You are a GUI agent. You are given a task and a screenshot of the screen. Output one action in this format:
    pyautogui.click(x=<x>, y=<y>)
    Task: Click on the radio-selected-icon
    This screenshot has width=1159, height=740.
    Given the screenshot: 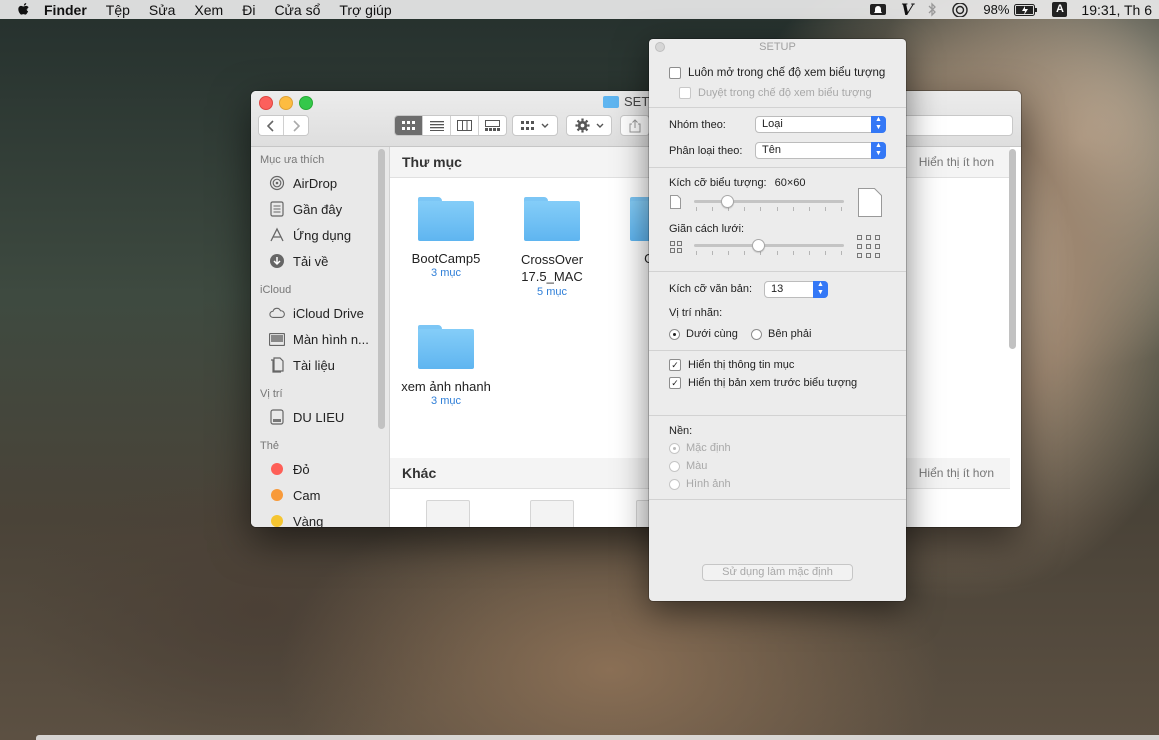 What is the action you would take?
    pyautogui.click(x=674, y=448)
    